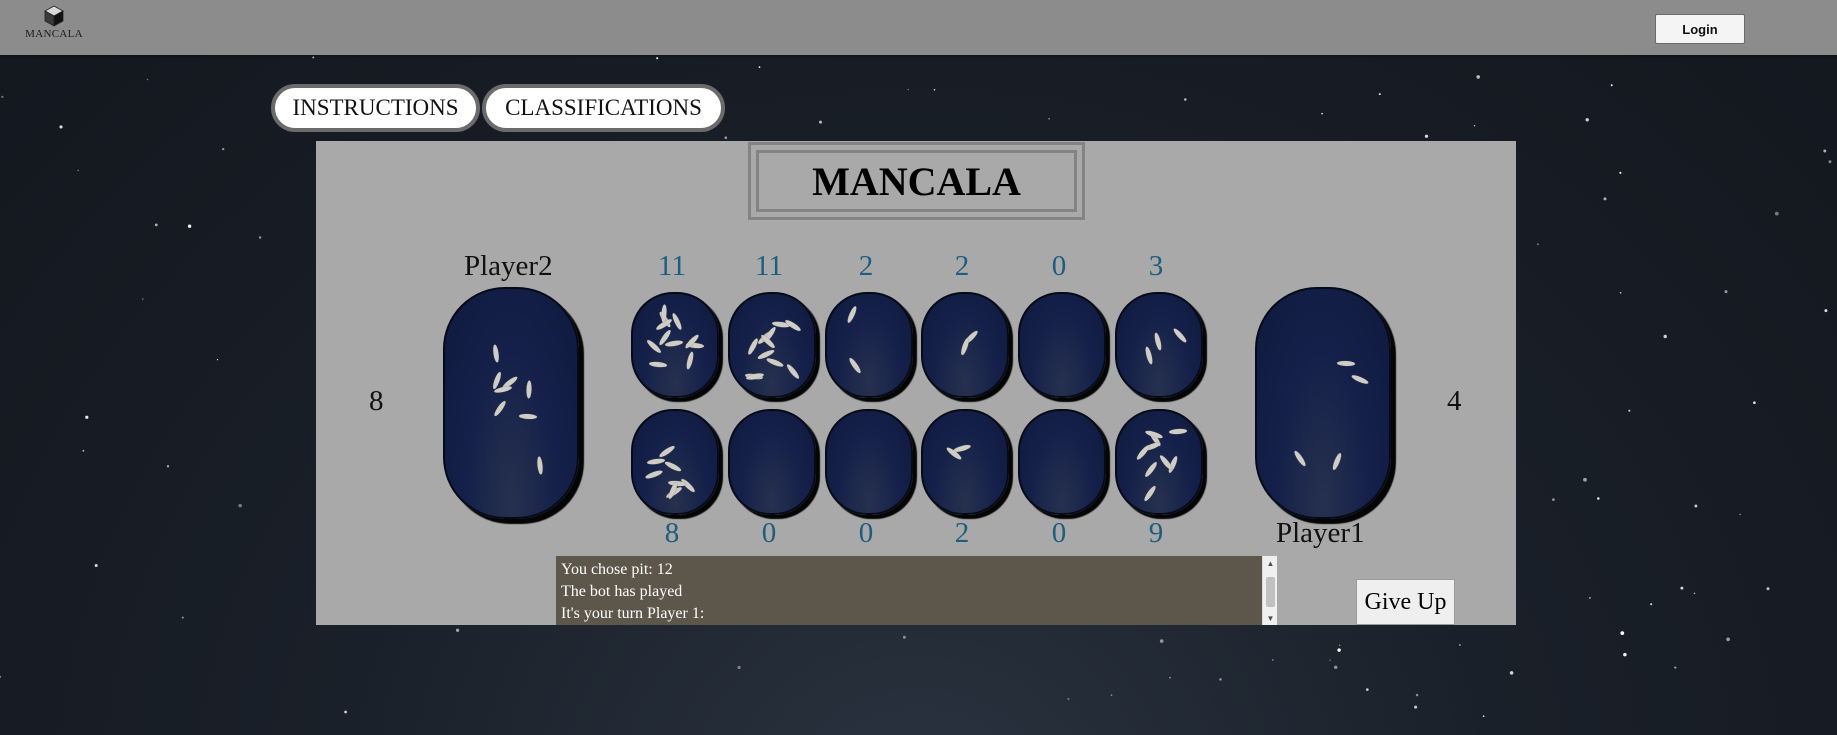 This screenshot has height=735, width=1837. I want to click on bottom-pit-4-count: 2, so click(962, 533).